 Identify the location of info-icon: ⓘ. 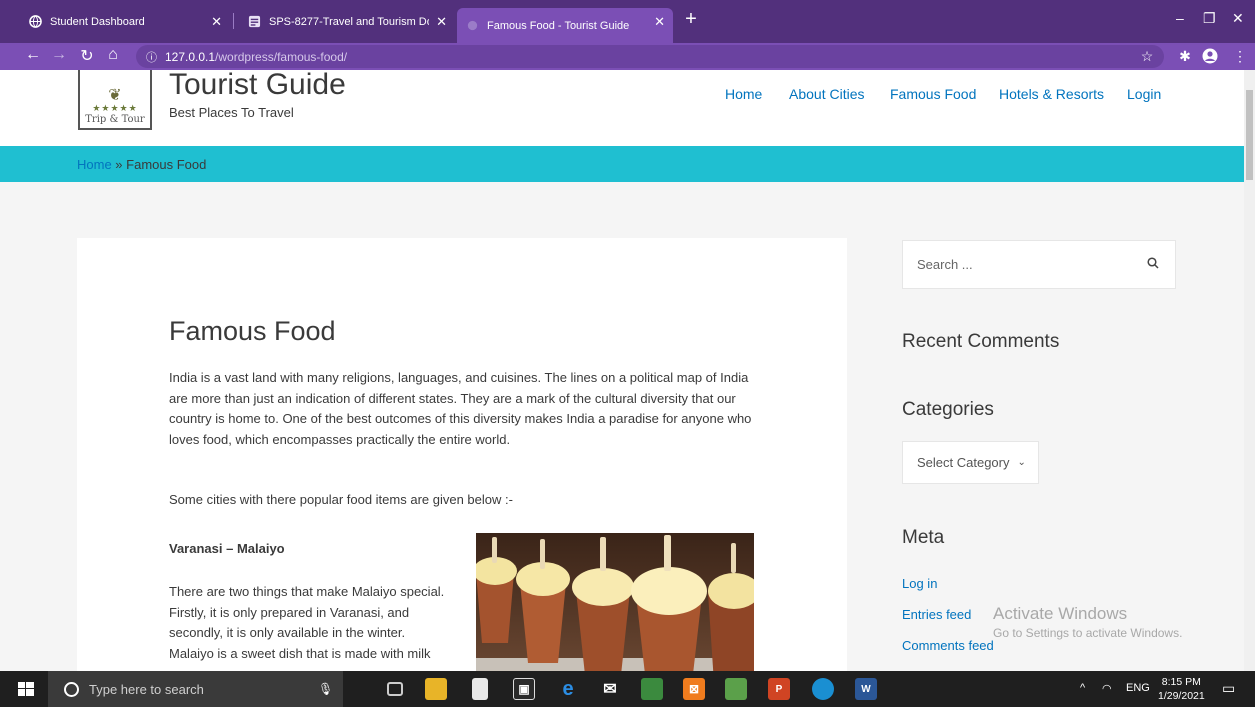
(151, 57).